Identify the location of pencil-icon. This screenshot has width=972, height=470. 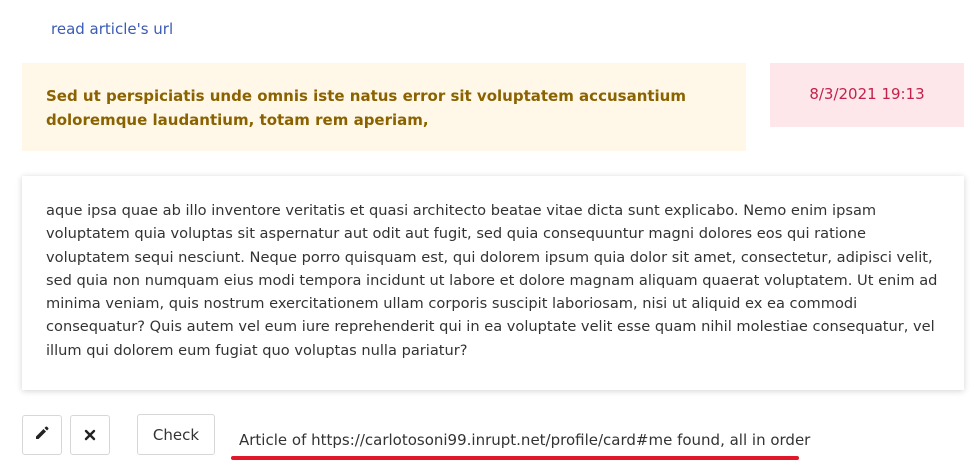
(42, 435).